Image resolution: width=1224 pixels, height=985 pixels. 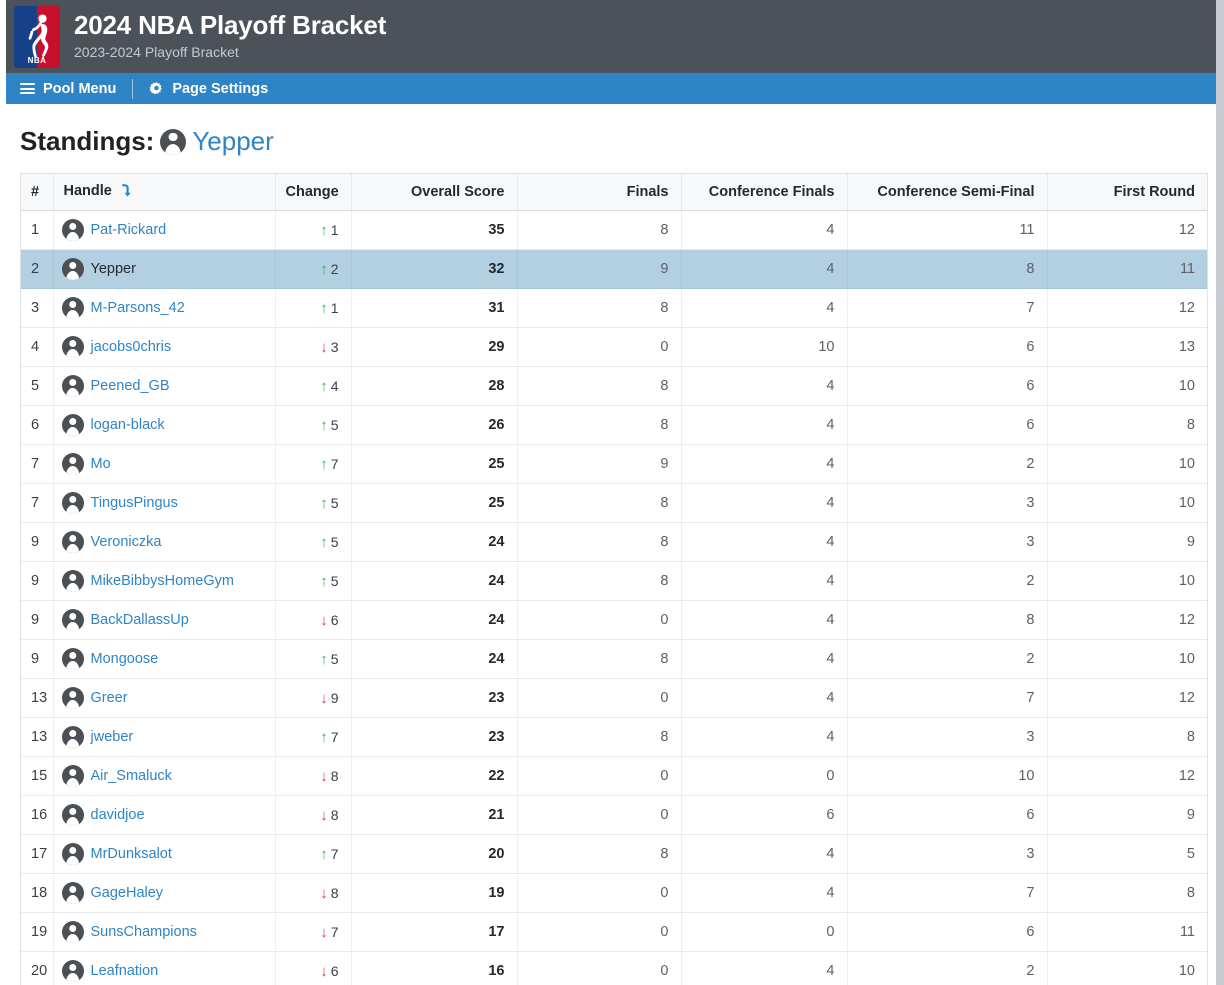 What do you see at coordinates (27, 88) in the screenshot?
I see `hamburger-icon` at bounding box center [27, 88].